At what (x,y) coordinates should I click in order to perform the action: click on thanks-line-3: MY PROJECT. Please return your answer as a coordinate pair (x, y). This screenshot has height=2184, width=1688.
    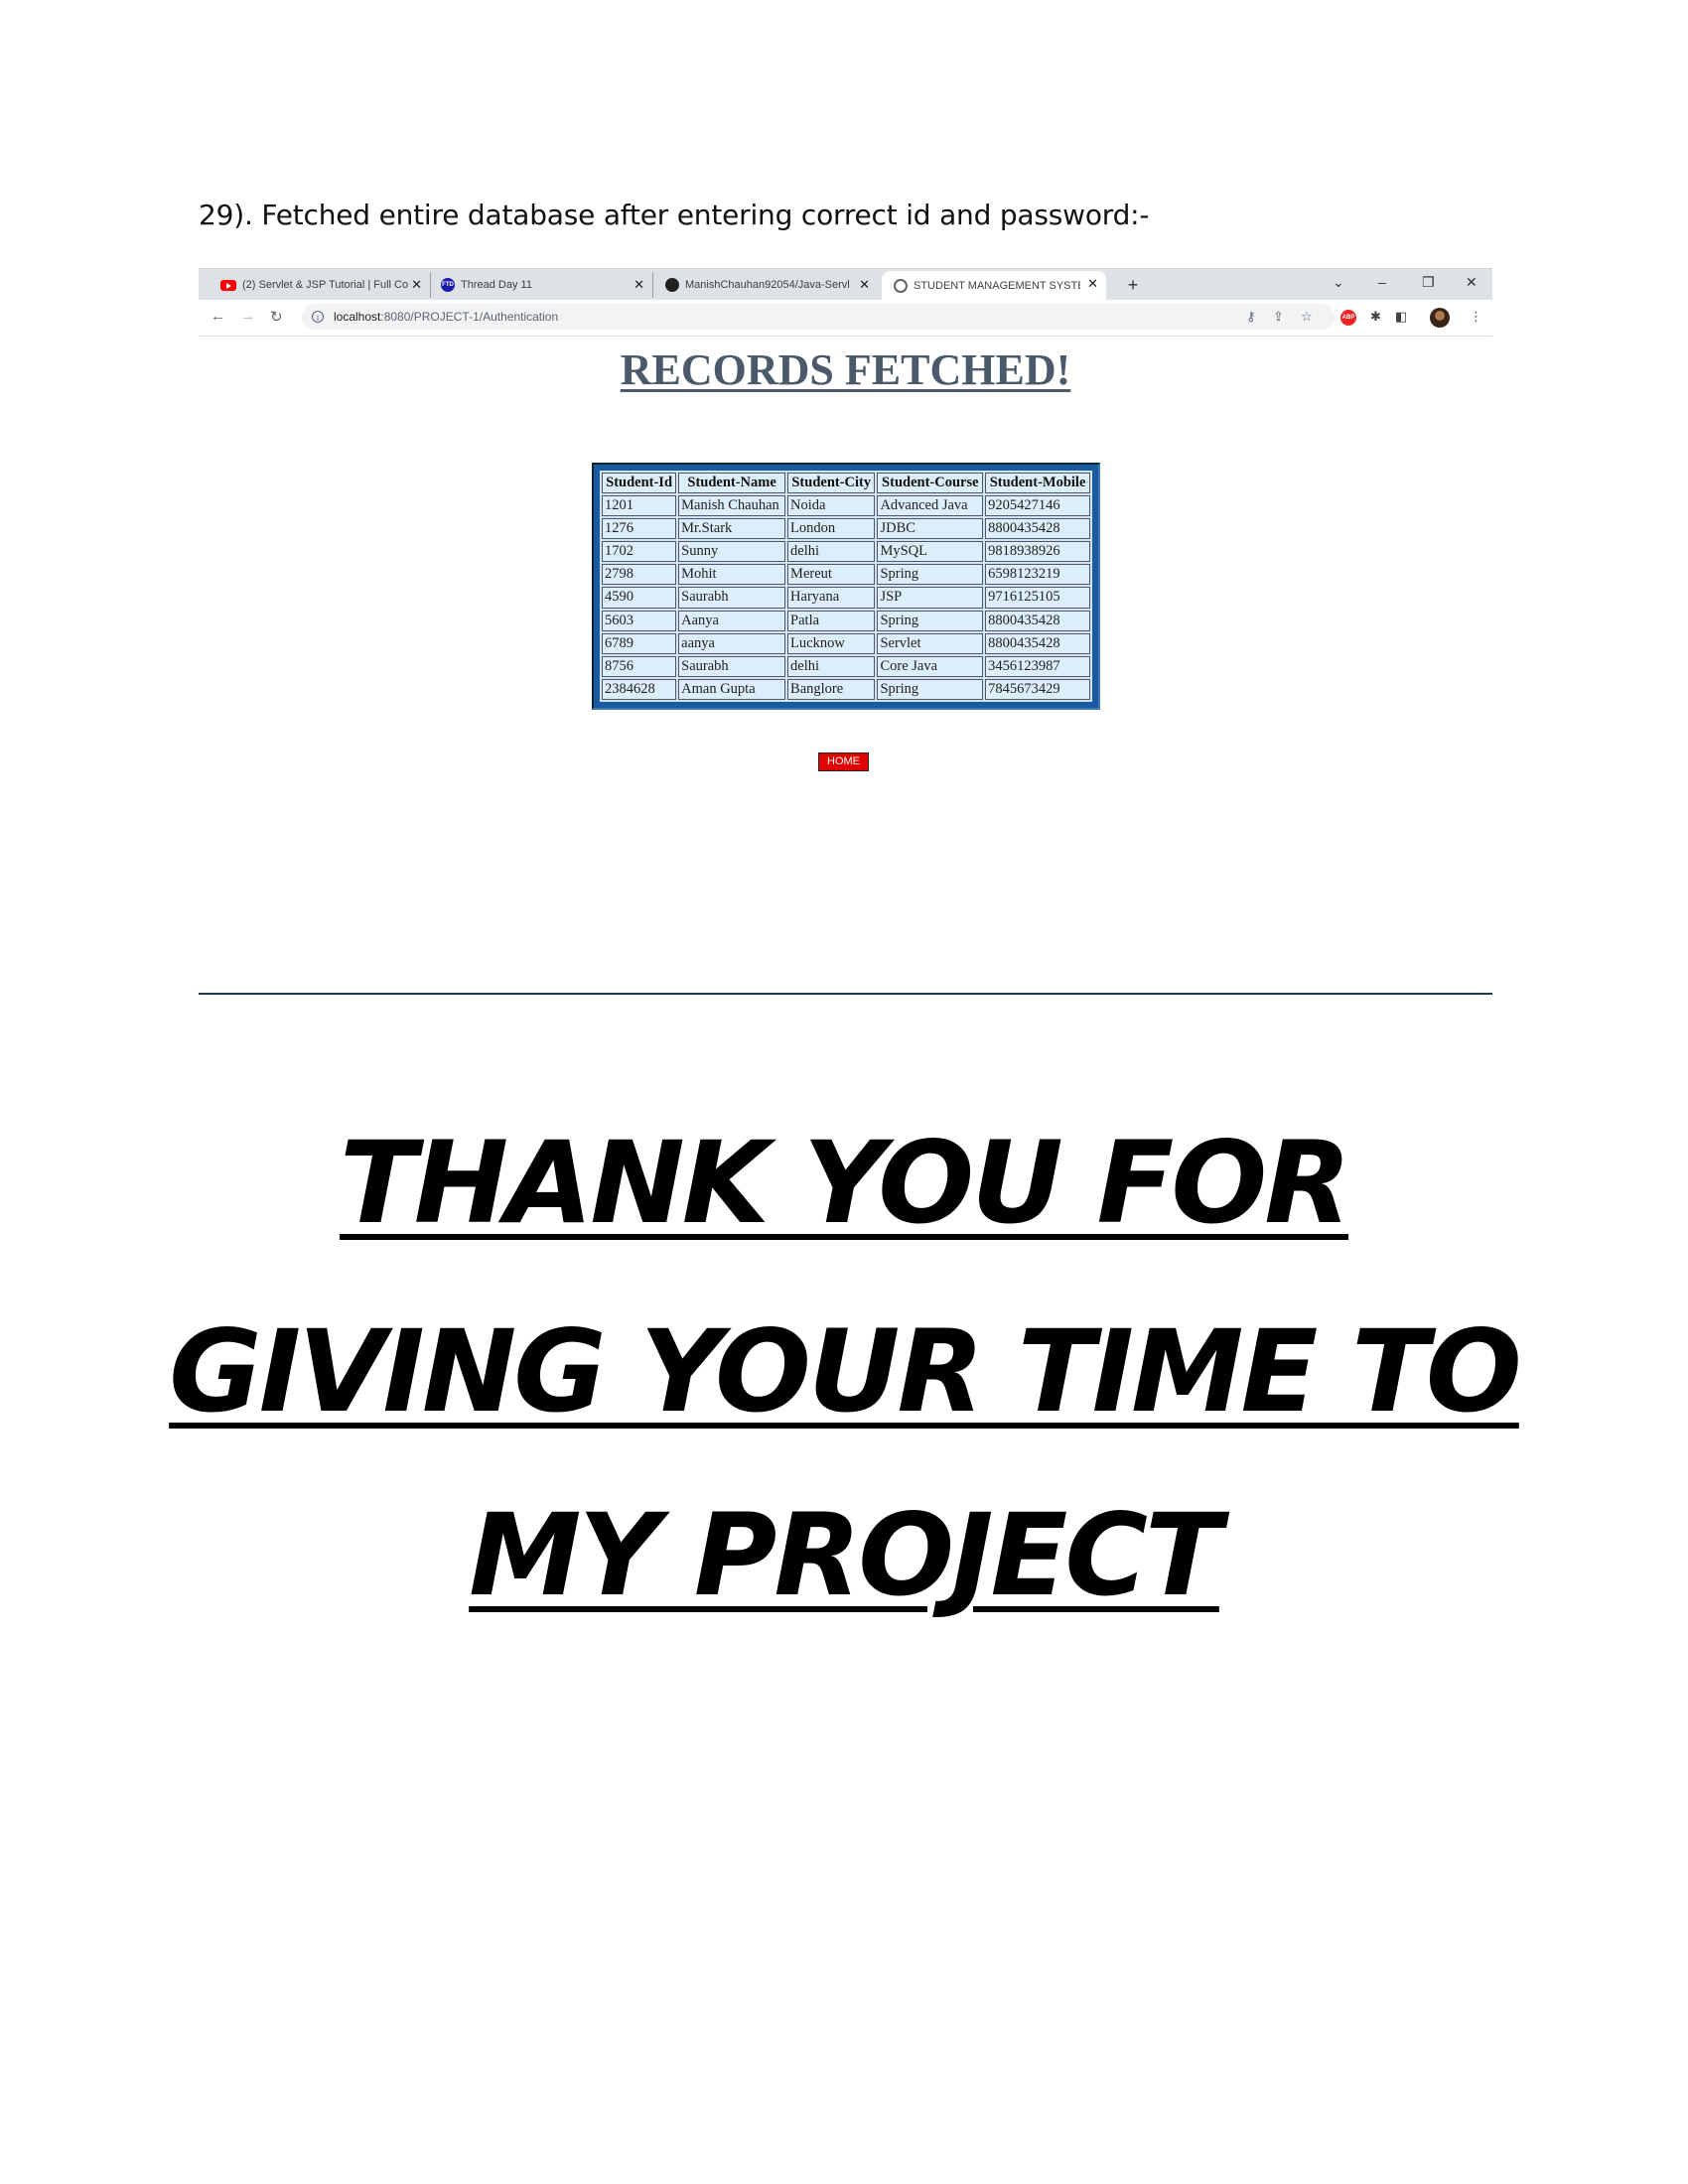
    Looking at the image, I should click on (845, 1555).